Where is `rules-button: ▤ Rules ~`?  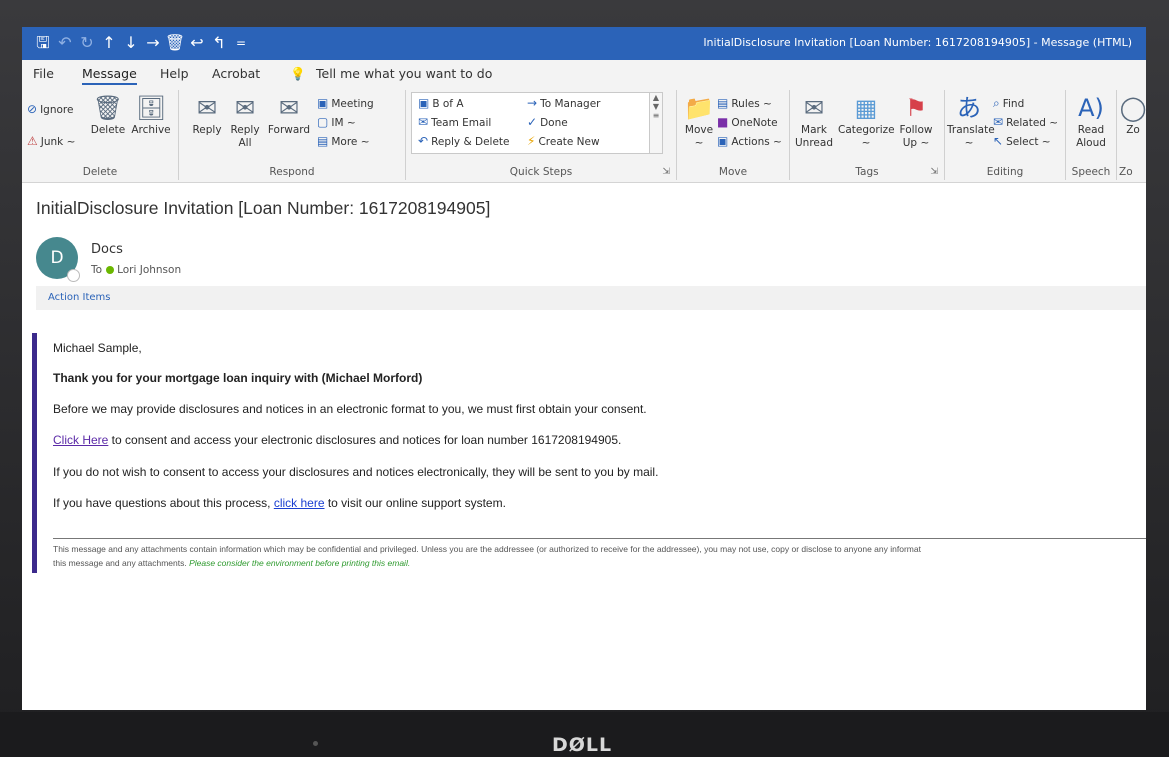 rules-button: ▤ Rules ~ is located at coordinates (744, 103).